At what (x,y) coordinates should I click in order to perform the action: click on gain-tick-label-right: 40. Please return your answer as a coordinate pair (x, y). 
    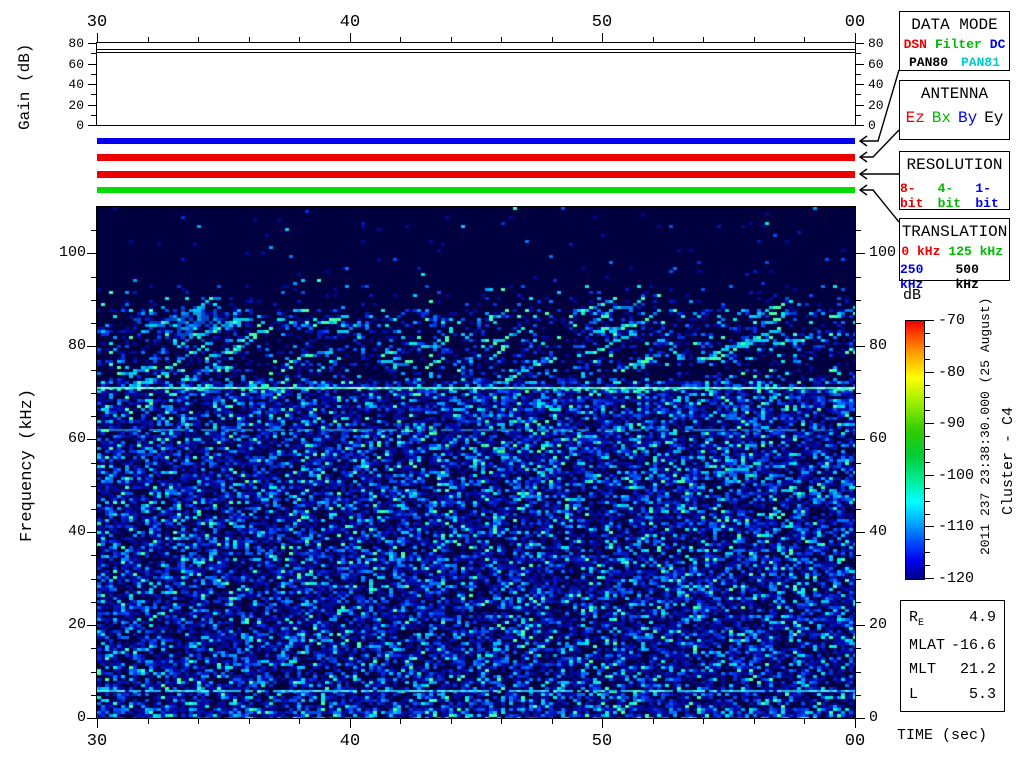
    Looking at the image, I should click on (876, 84).